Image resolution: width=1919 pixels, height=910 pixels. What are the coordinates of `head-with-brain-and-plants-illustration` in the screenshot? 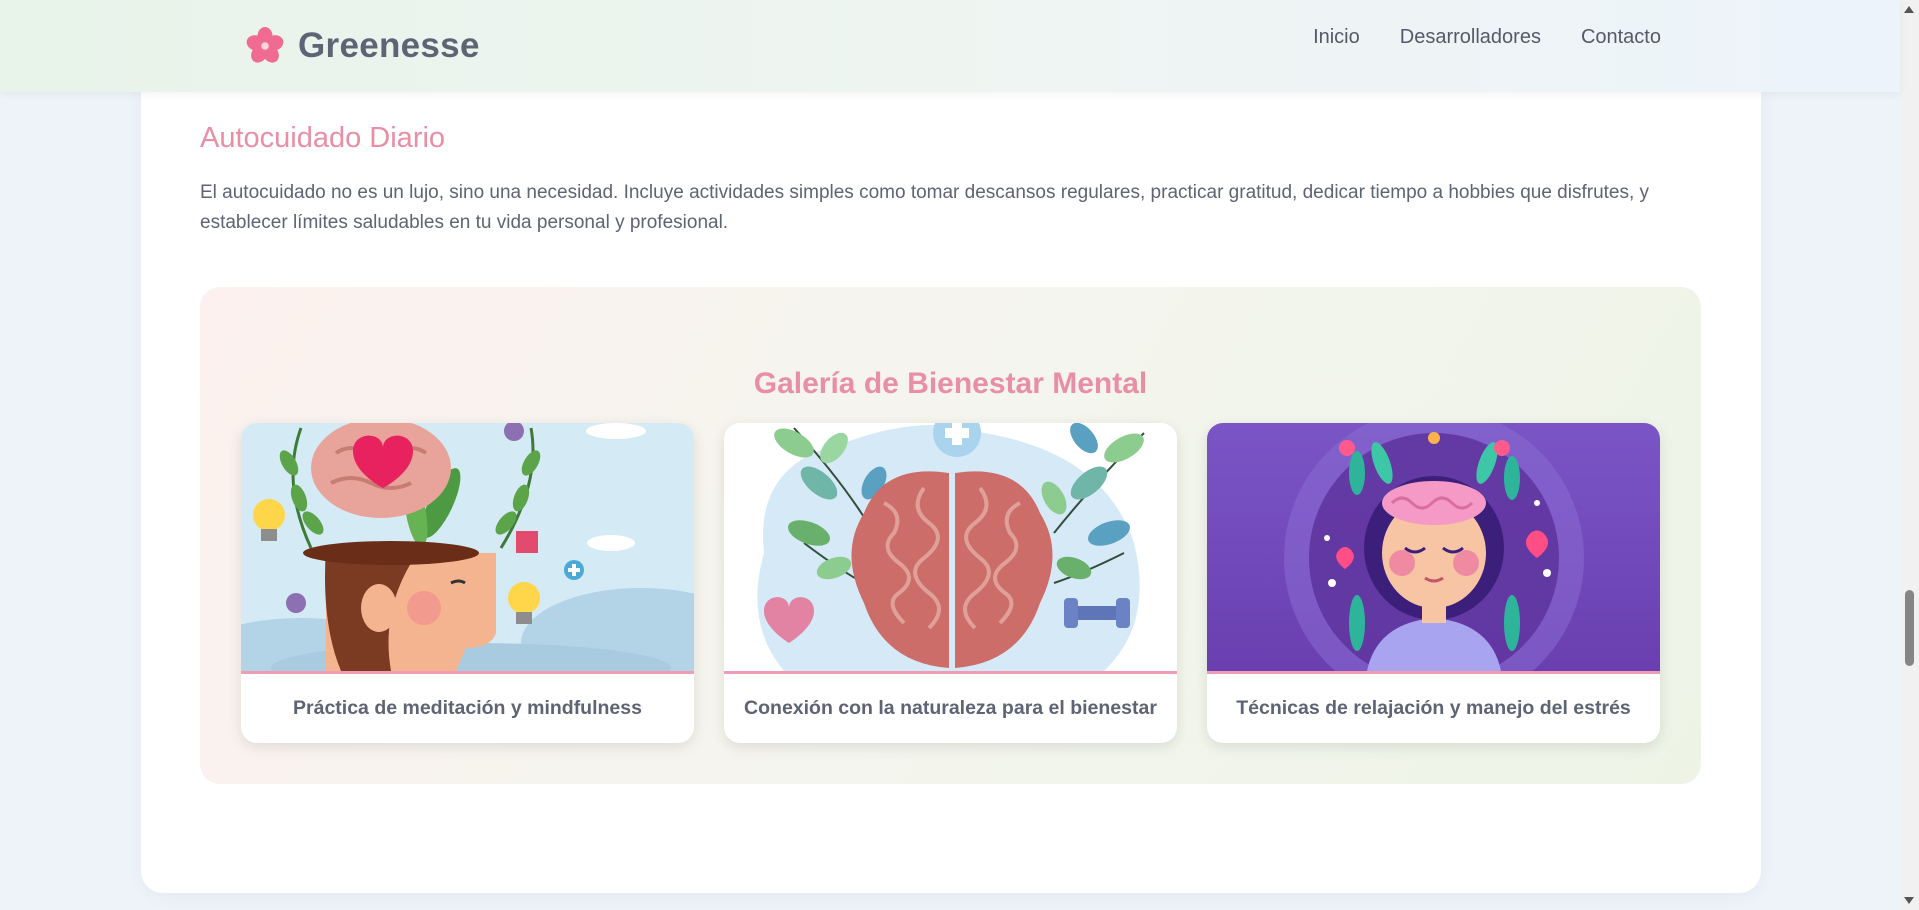 It's located at (467, 547).